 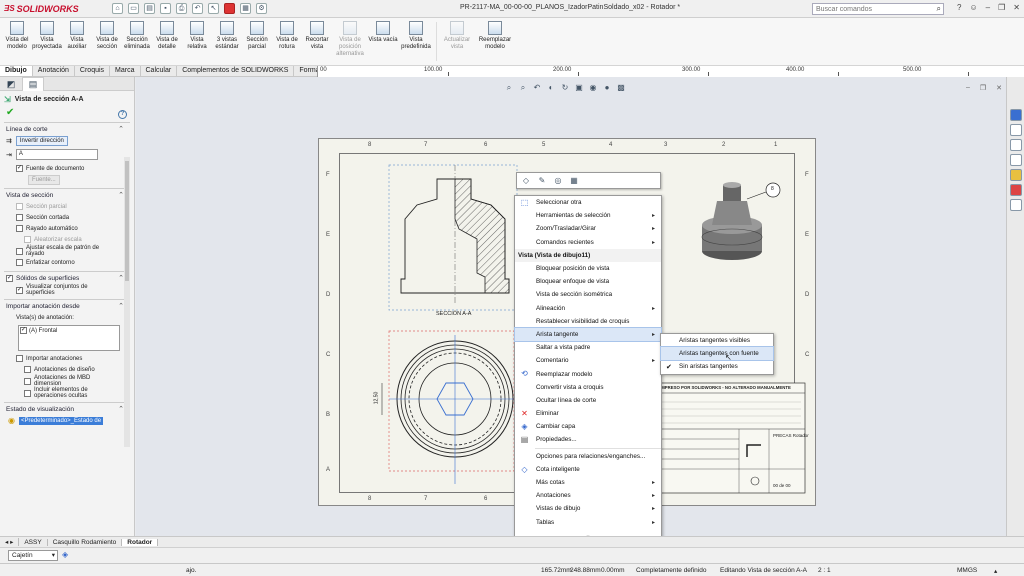 What do you see at coordinates (574, 181) in the screenshot?
I see `table-icon: ▦` at bounding box center [574, 181].